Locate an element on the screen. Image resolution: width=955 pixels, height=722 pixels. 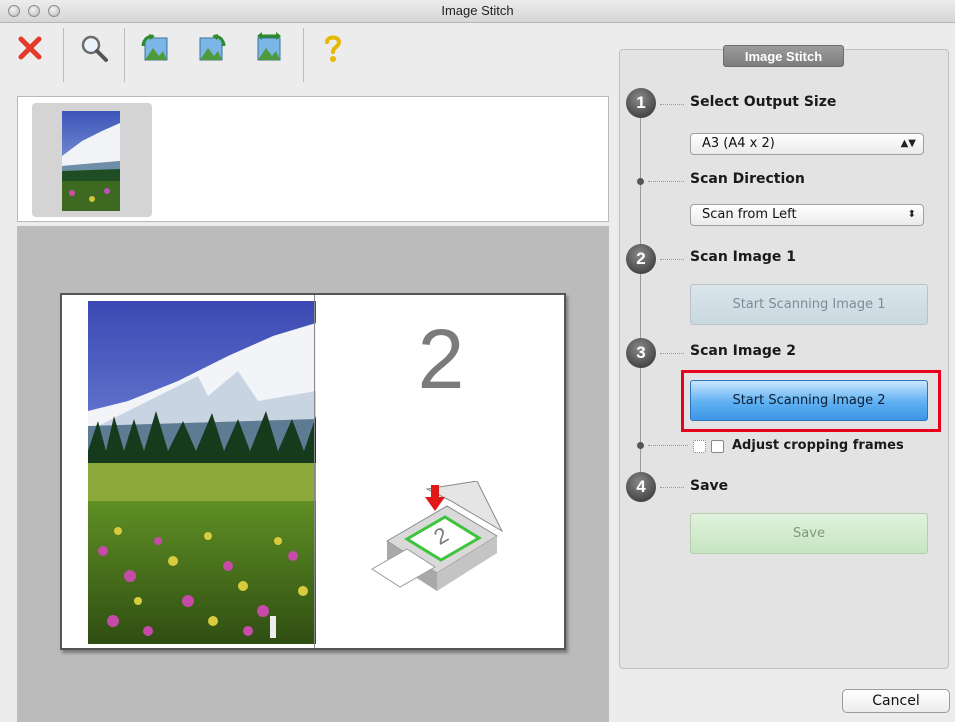
image-rotate-right-icon is located at coordinates (212, 48).